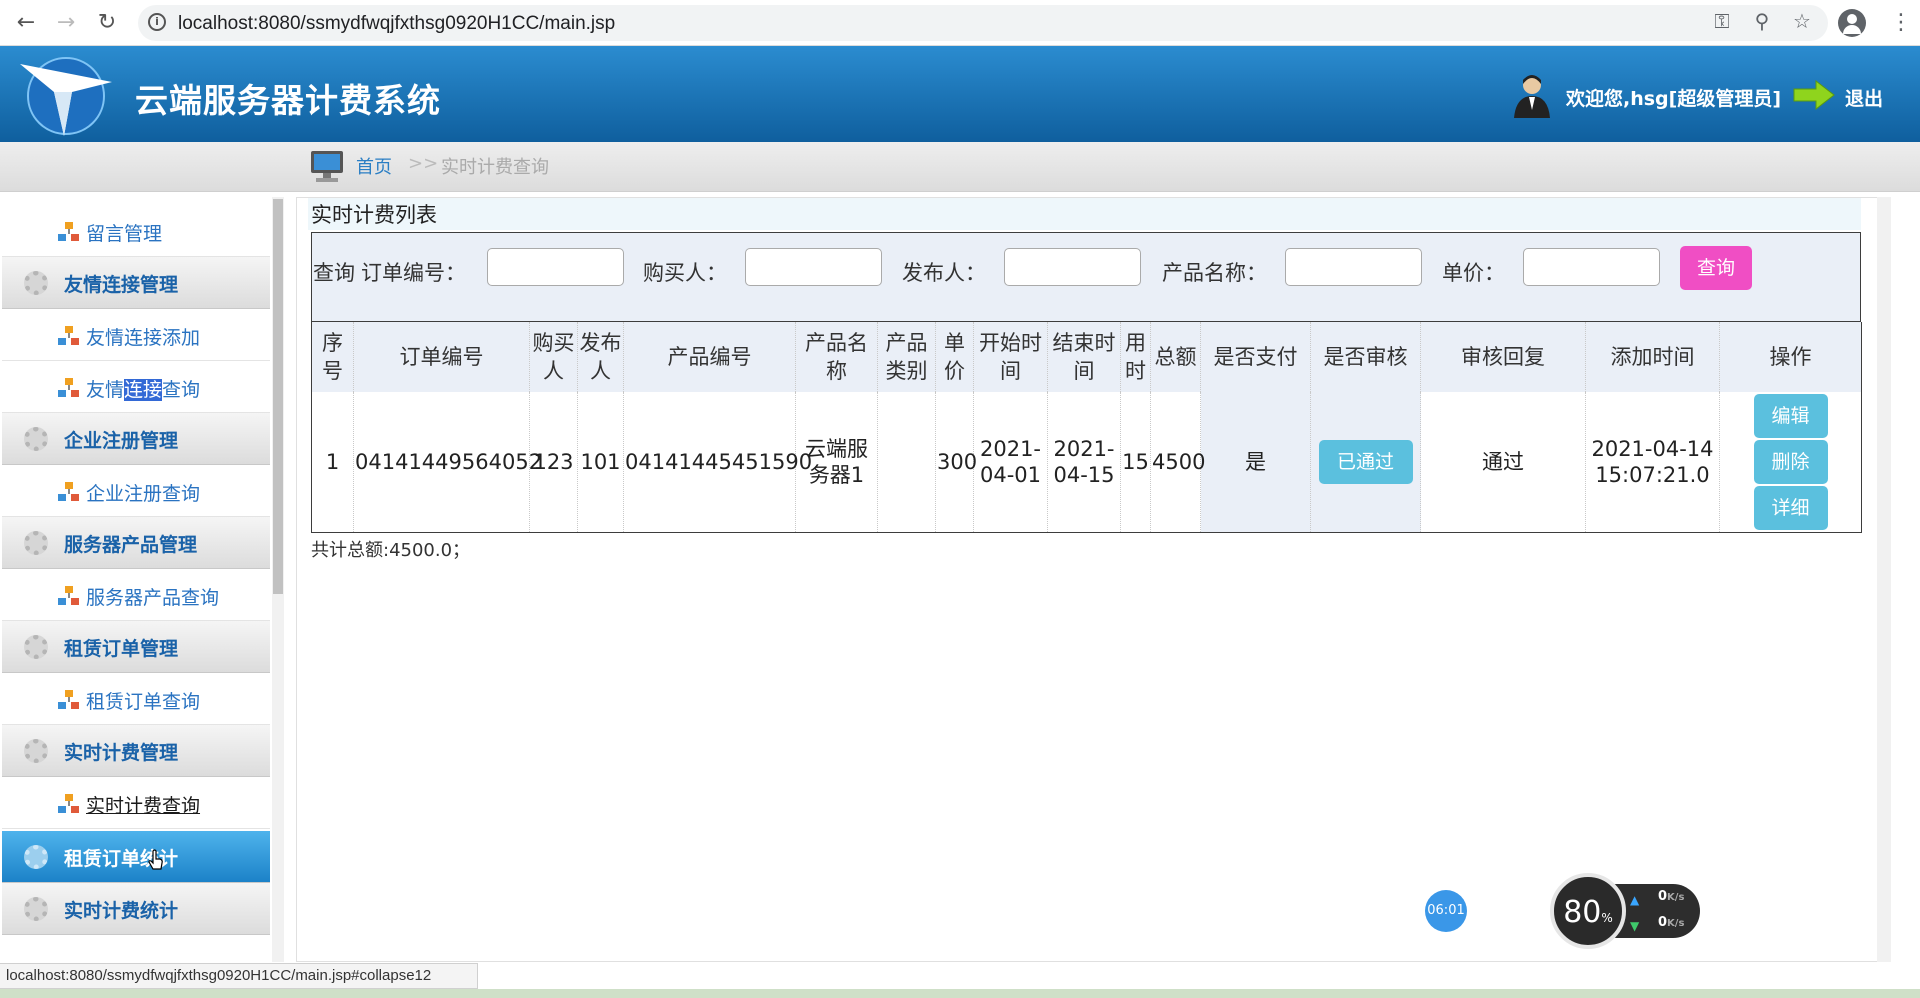  I want to click on column-header: 结束时 间, so click(1084, 357).